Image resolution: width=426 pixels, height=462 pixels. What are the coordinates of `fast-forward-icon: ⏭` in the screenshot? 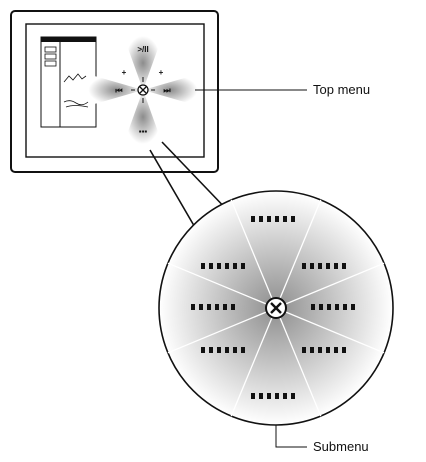 It's located at (167, 90).